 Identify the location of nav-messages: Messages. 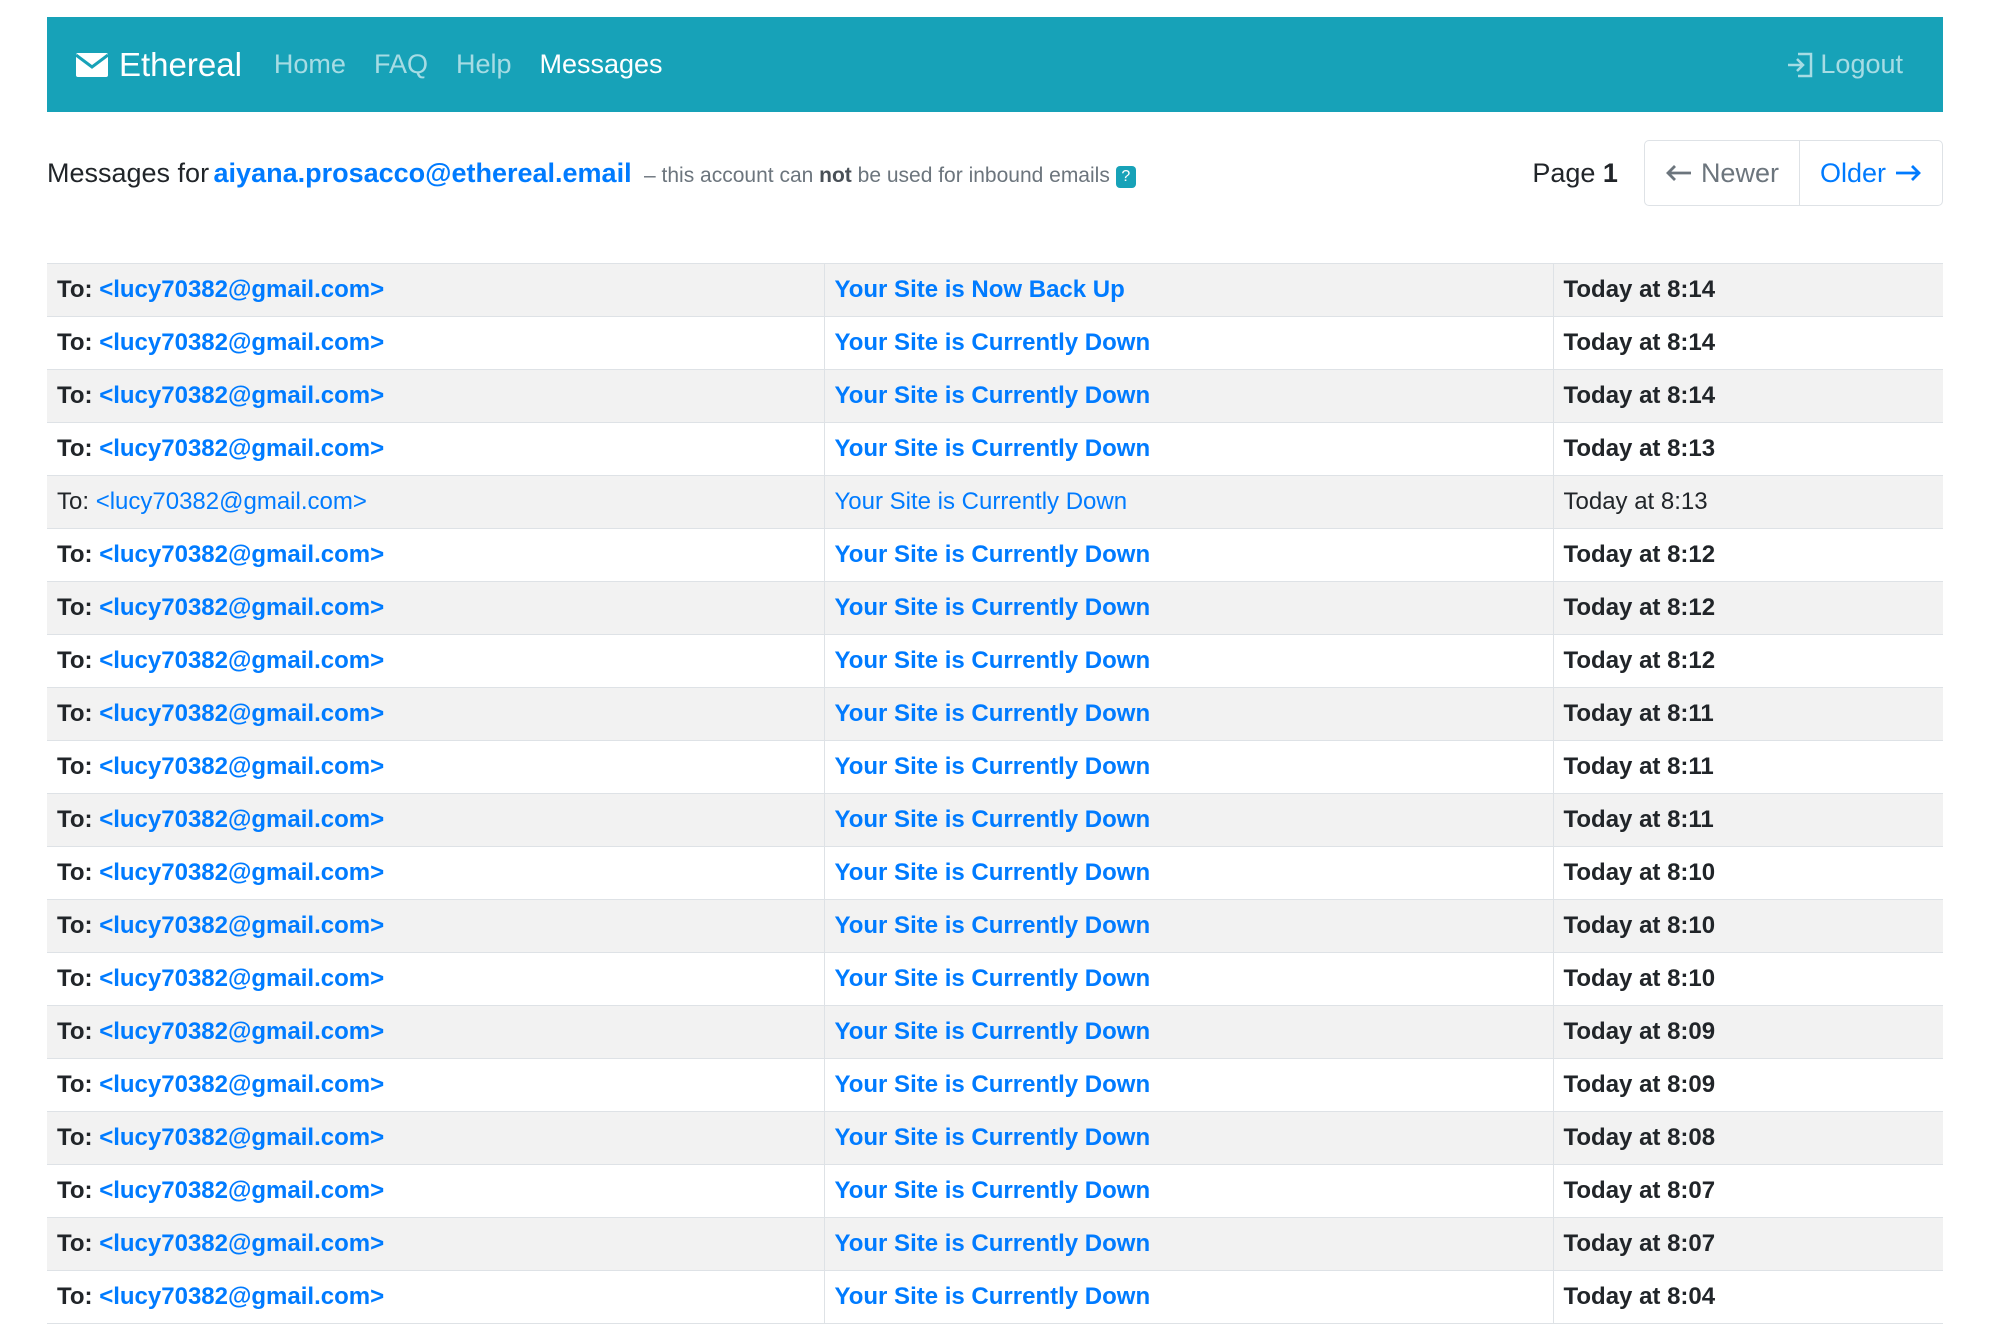
(601, 64).